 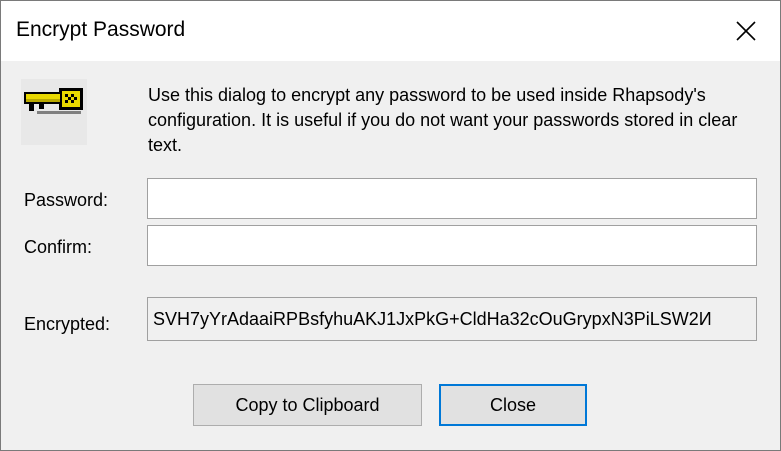 What do you see at coordinates (307, 405) in the screenshot?
I see `copy-to-clipboard-button: Copy to Clipboard` at bounding box center [307, 405].